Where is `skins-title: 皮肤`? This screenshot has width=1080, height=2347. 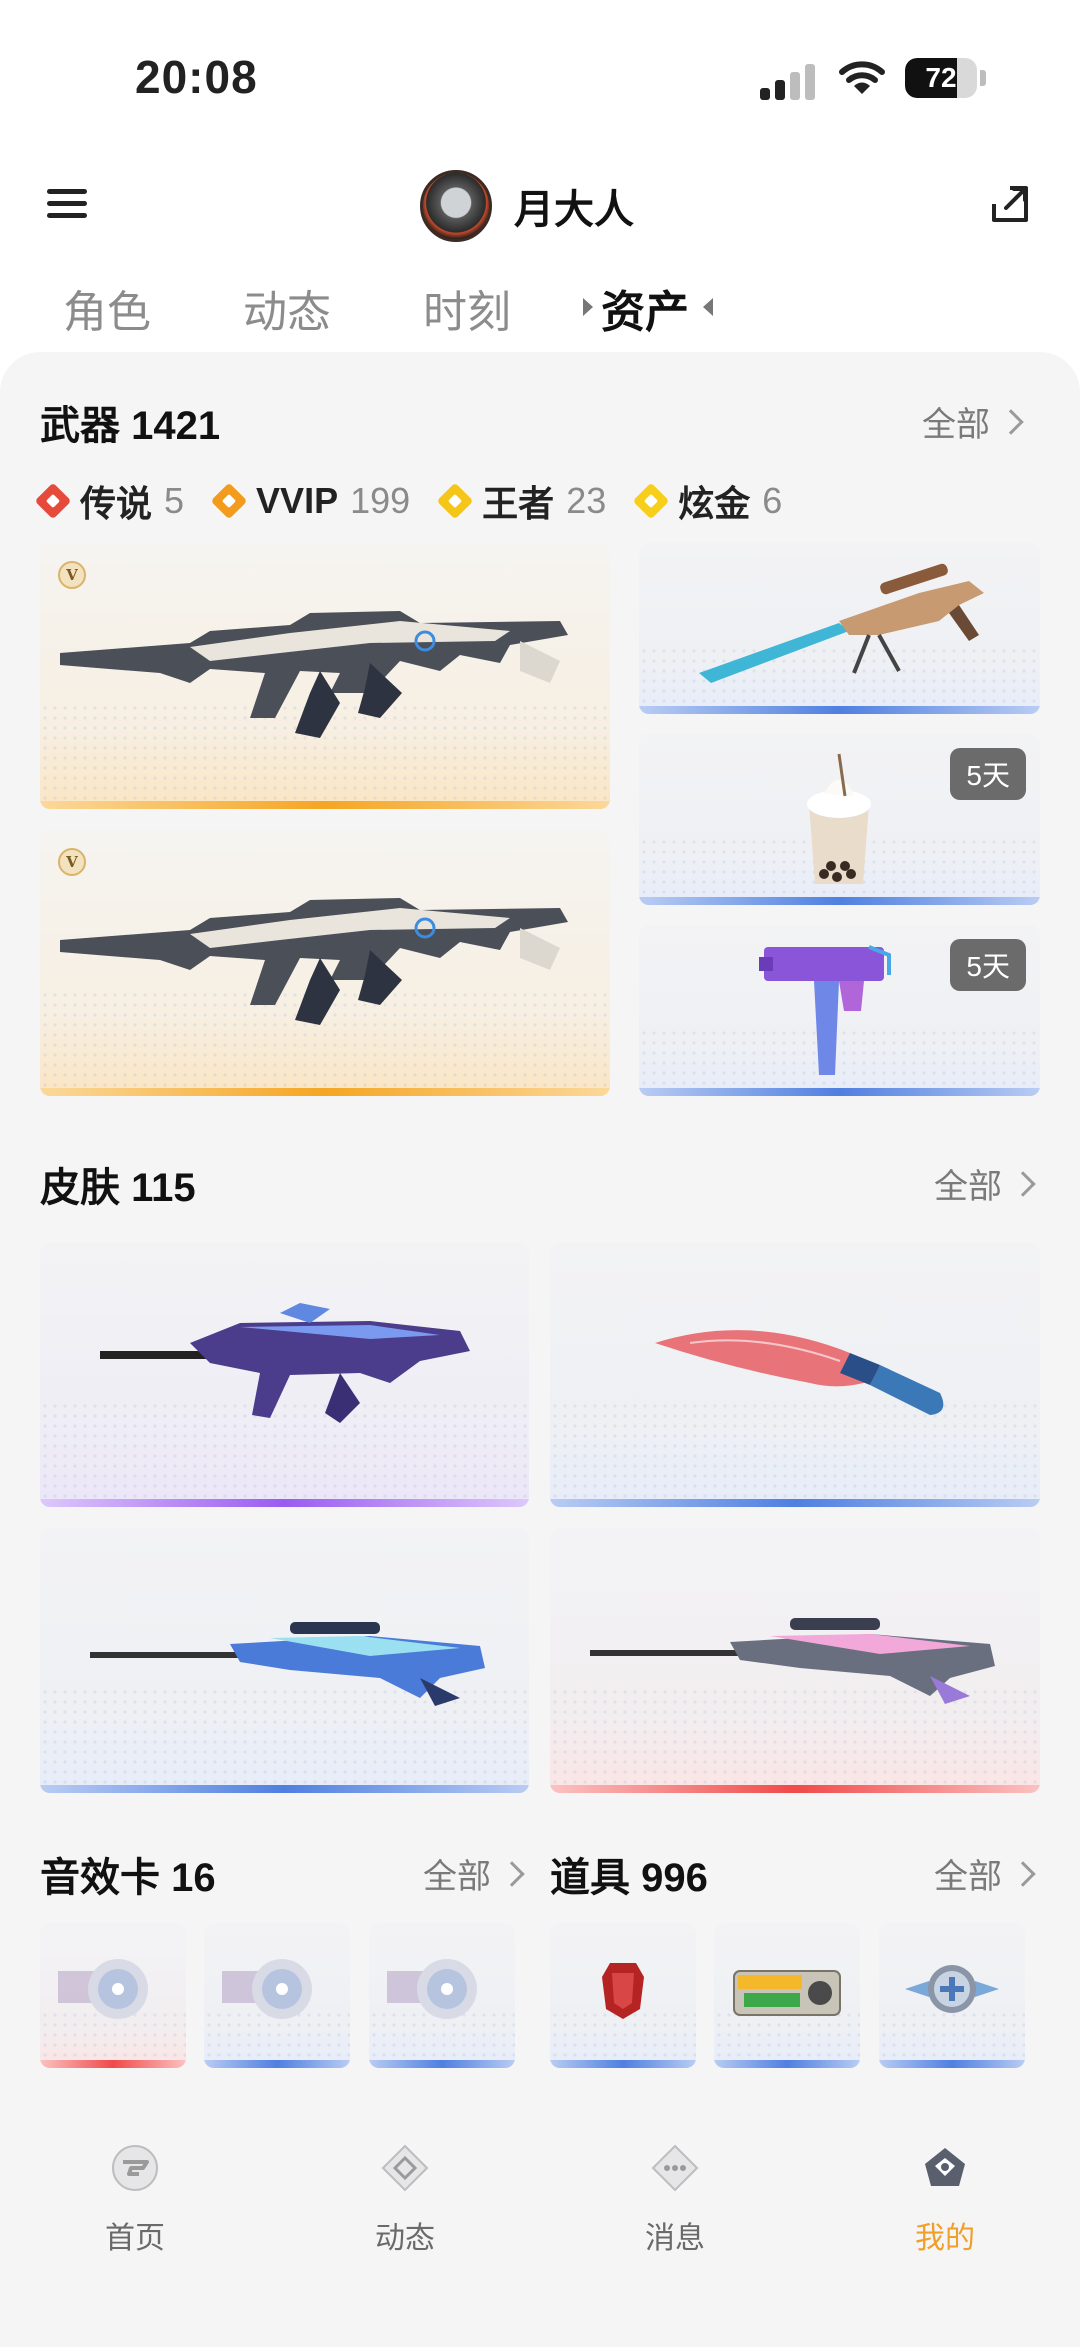 skins-title: 皮肤 is located at coordinates (80, 1188).